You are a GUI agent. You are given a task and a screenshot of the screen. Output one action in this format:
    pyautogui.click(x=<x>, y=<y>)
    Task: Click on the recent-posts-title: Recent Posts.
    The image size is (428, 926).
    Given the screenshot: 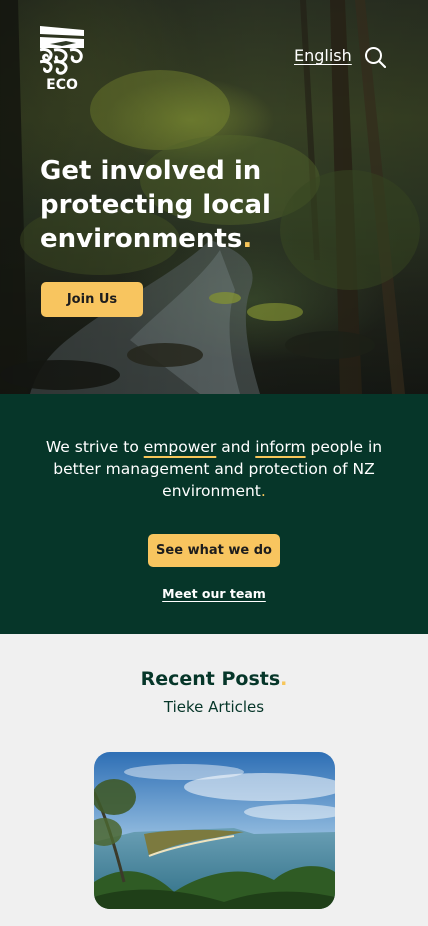 What is the action you would take?
    pyautogui.click(x=214, y=679)
    